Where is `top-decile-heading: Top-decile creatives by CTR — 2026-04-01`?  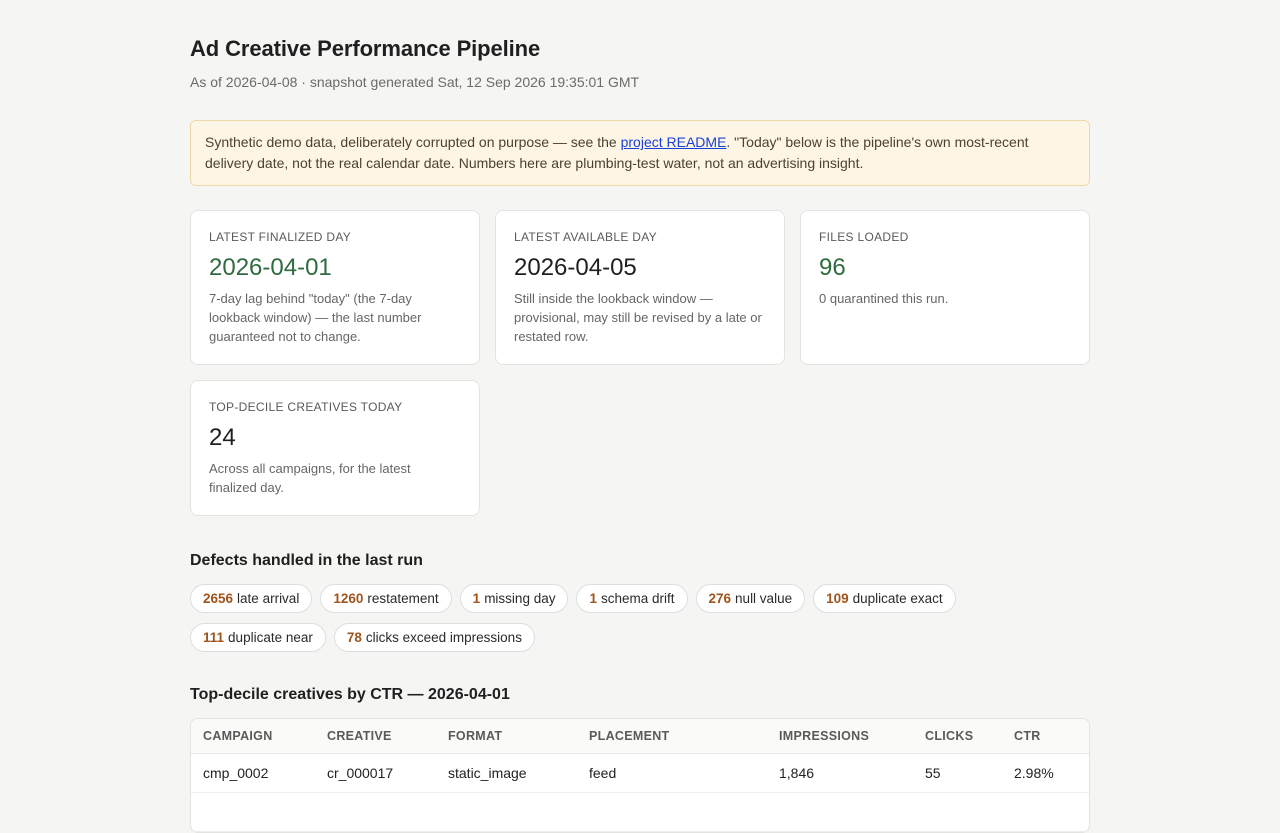 top-decile-heading: Top-decile creatives by CTR — 2026-04-01 is located at coordinates (350, 694).